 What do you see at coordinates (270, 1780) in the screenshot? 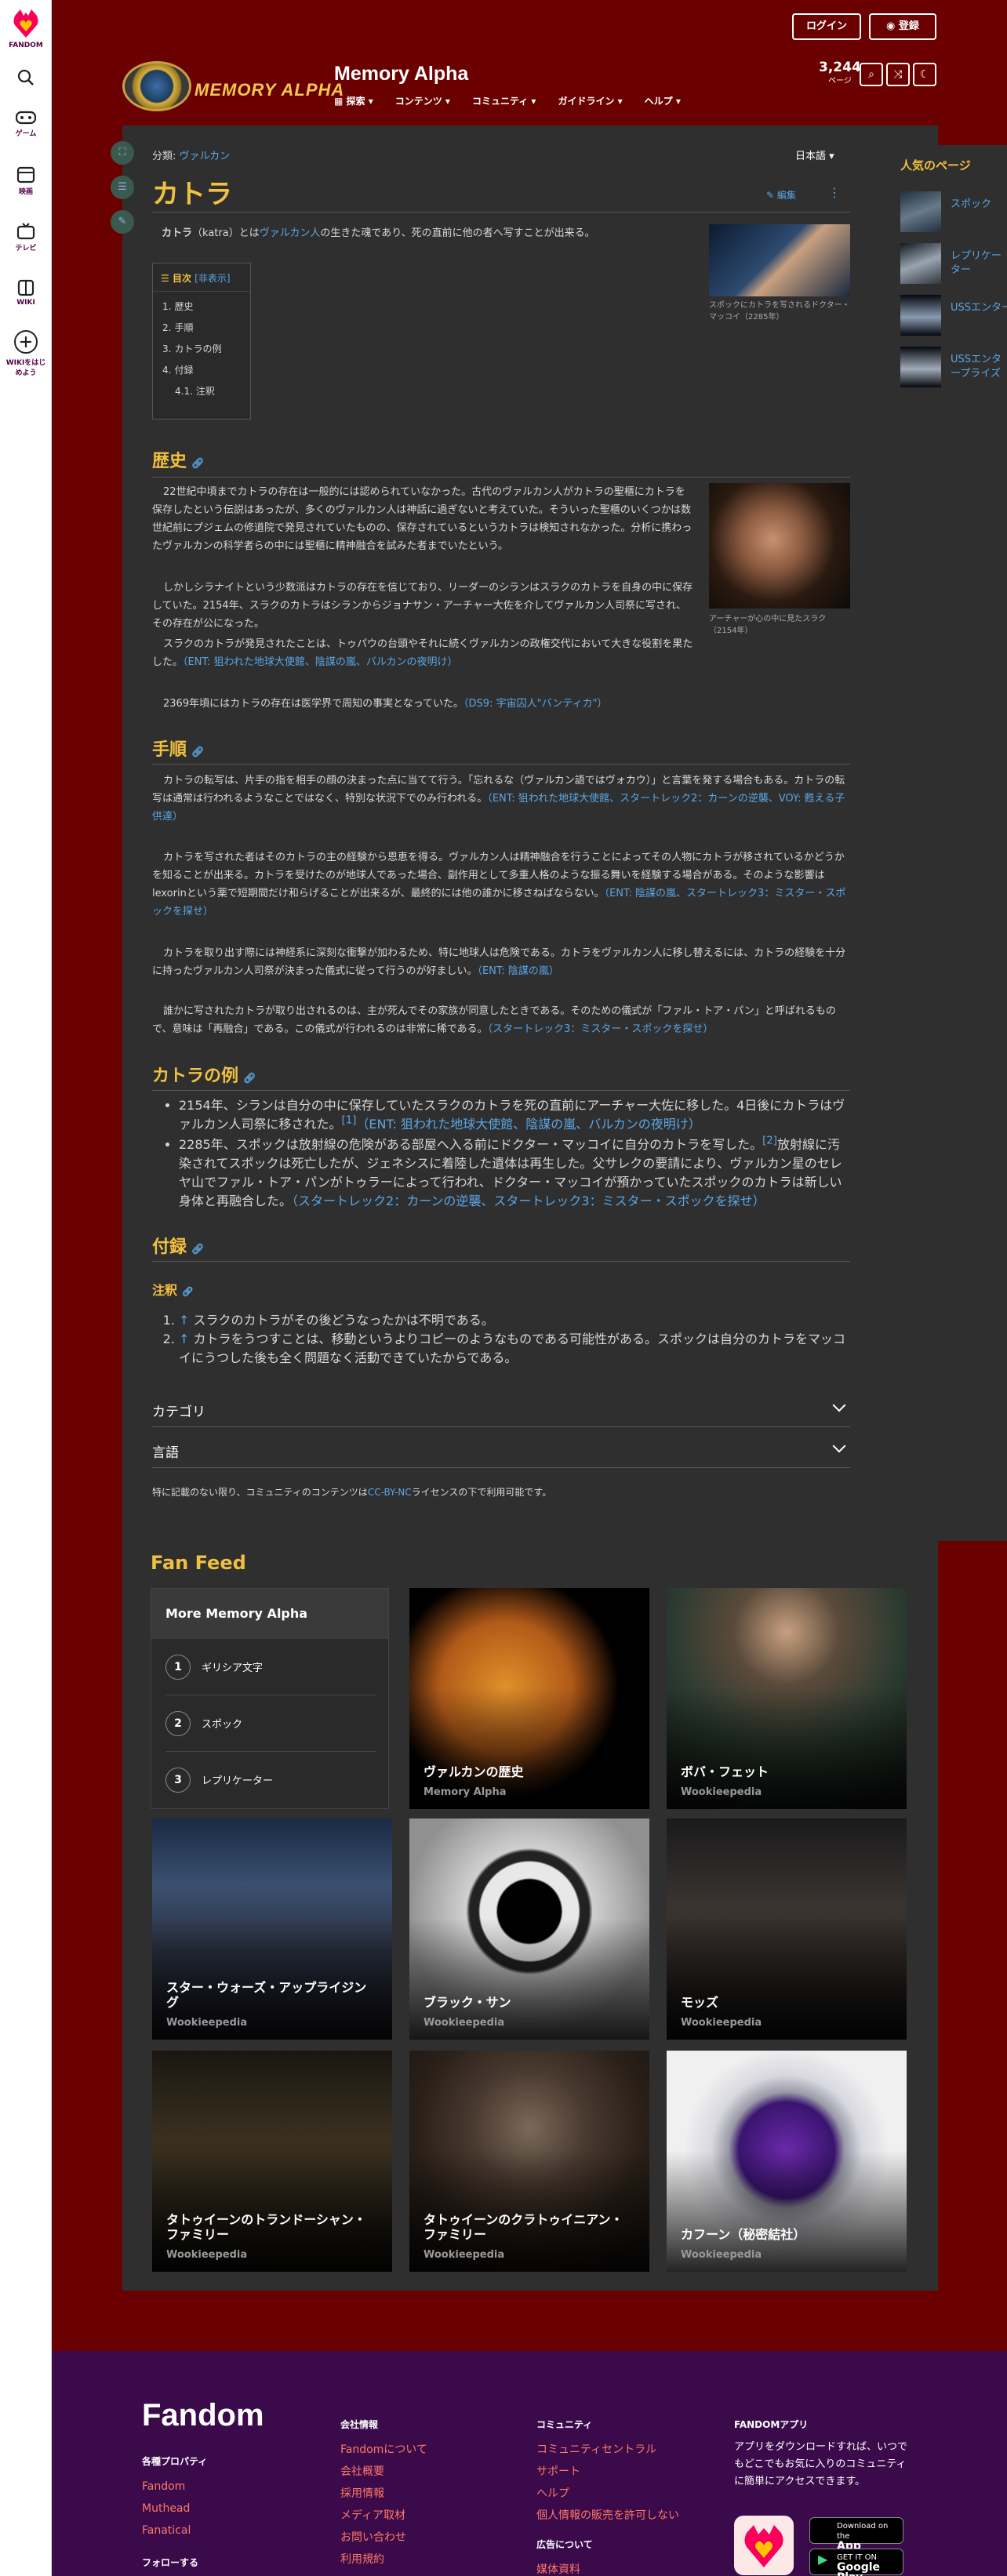
I see `more-wiki-item: 3 レプリケーター` at bounding box center [270, 1780].